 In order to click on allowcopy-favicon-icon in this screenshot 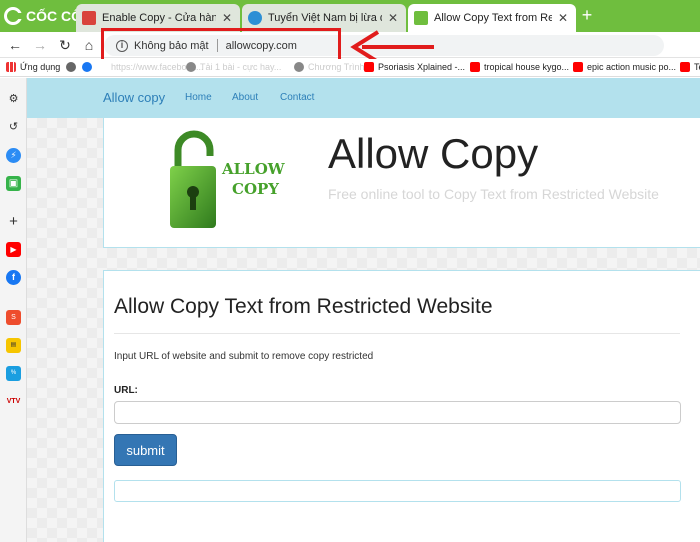, I will do `click(421, 18)`.